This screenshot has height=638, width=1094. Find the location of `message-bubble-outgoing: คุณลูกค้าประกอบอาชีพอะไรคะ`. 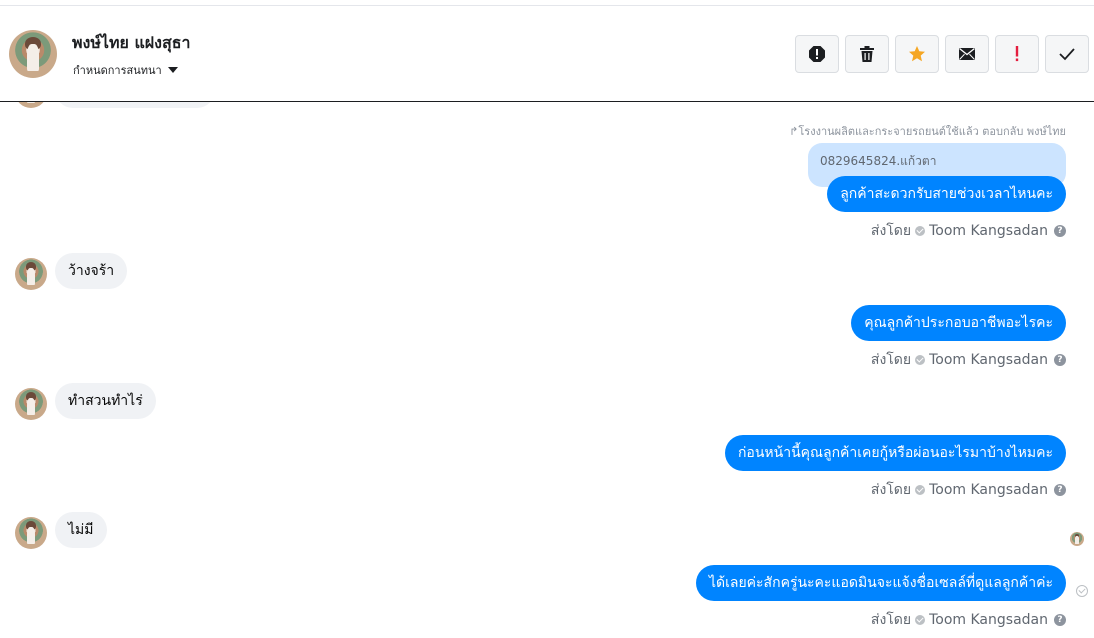

message-bubble-outgoing: คุณลูกค้าประกอบอาชีพอะไรคะ is located at coordinates (958, 323).